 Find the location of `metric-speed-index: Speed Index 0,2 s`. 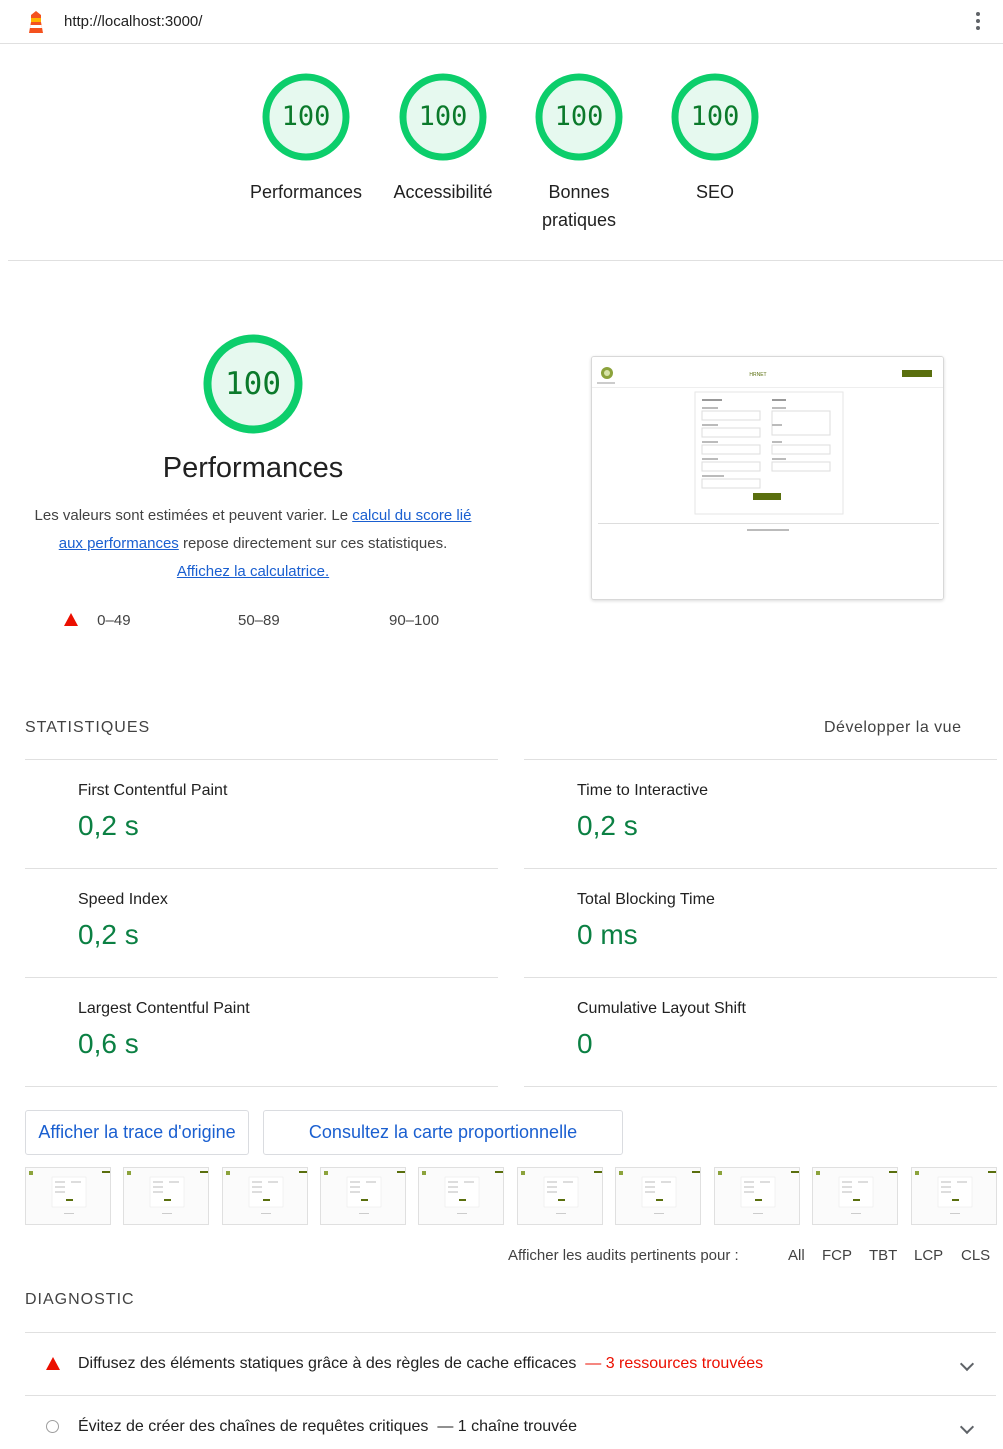

metric-speed-index: Speed Index 0,2 s is located at coordinates (261, 922).